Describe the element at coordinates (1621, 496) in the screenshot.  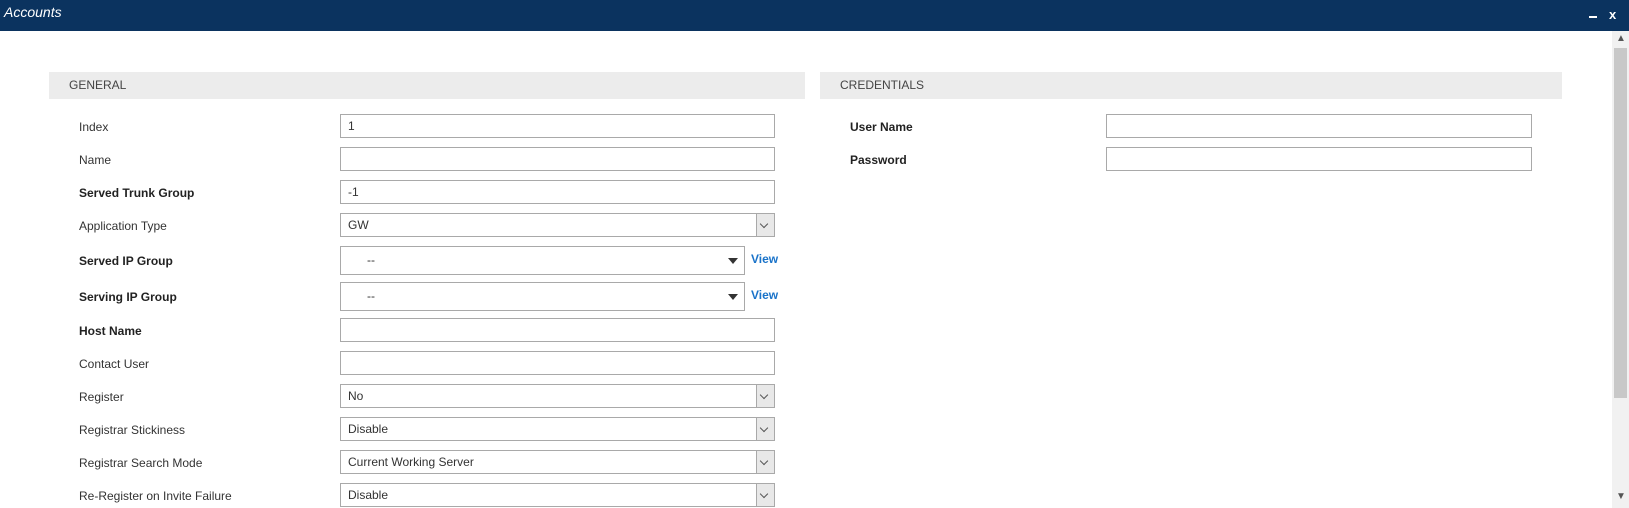
I see `scroll-down-icon: ▼` at that location.